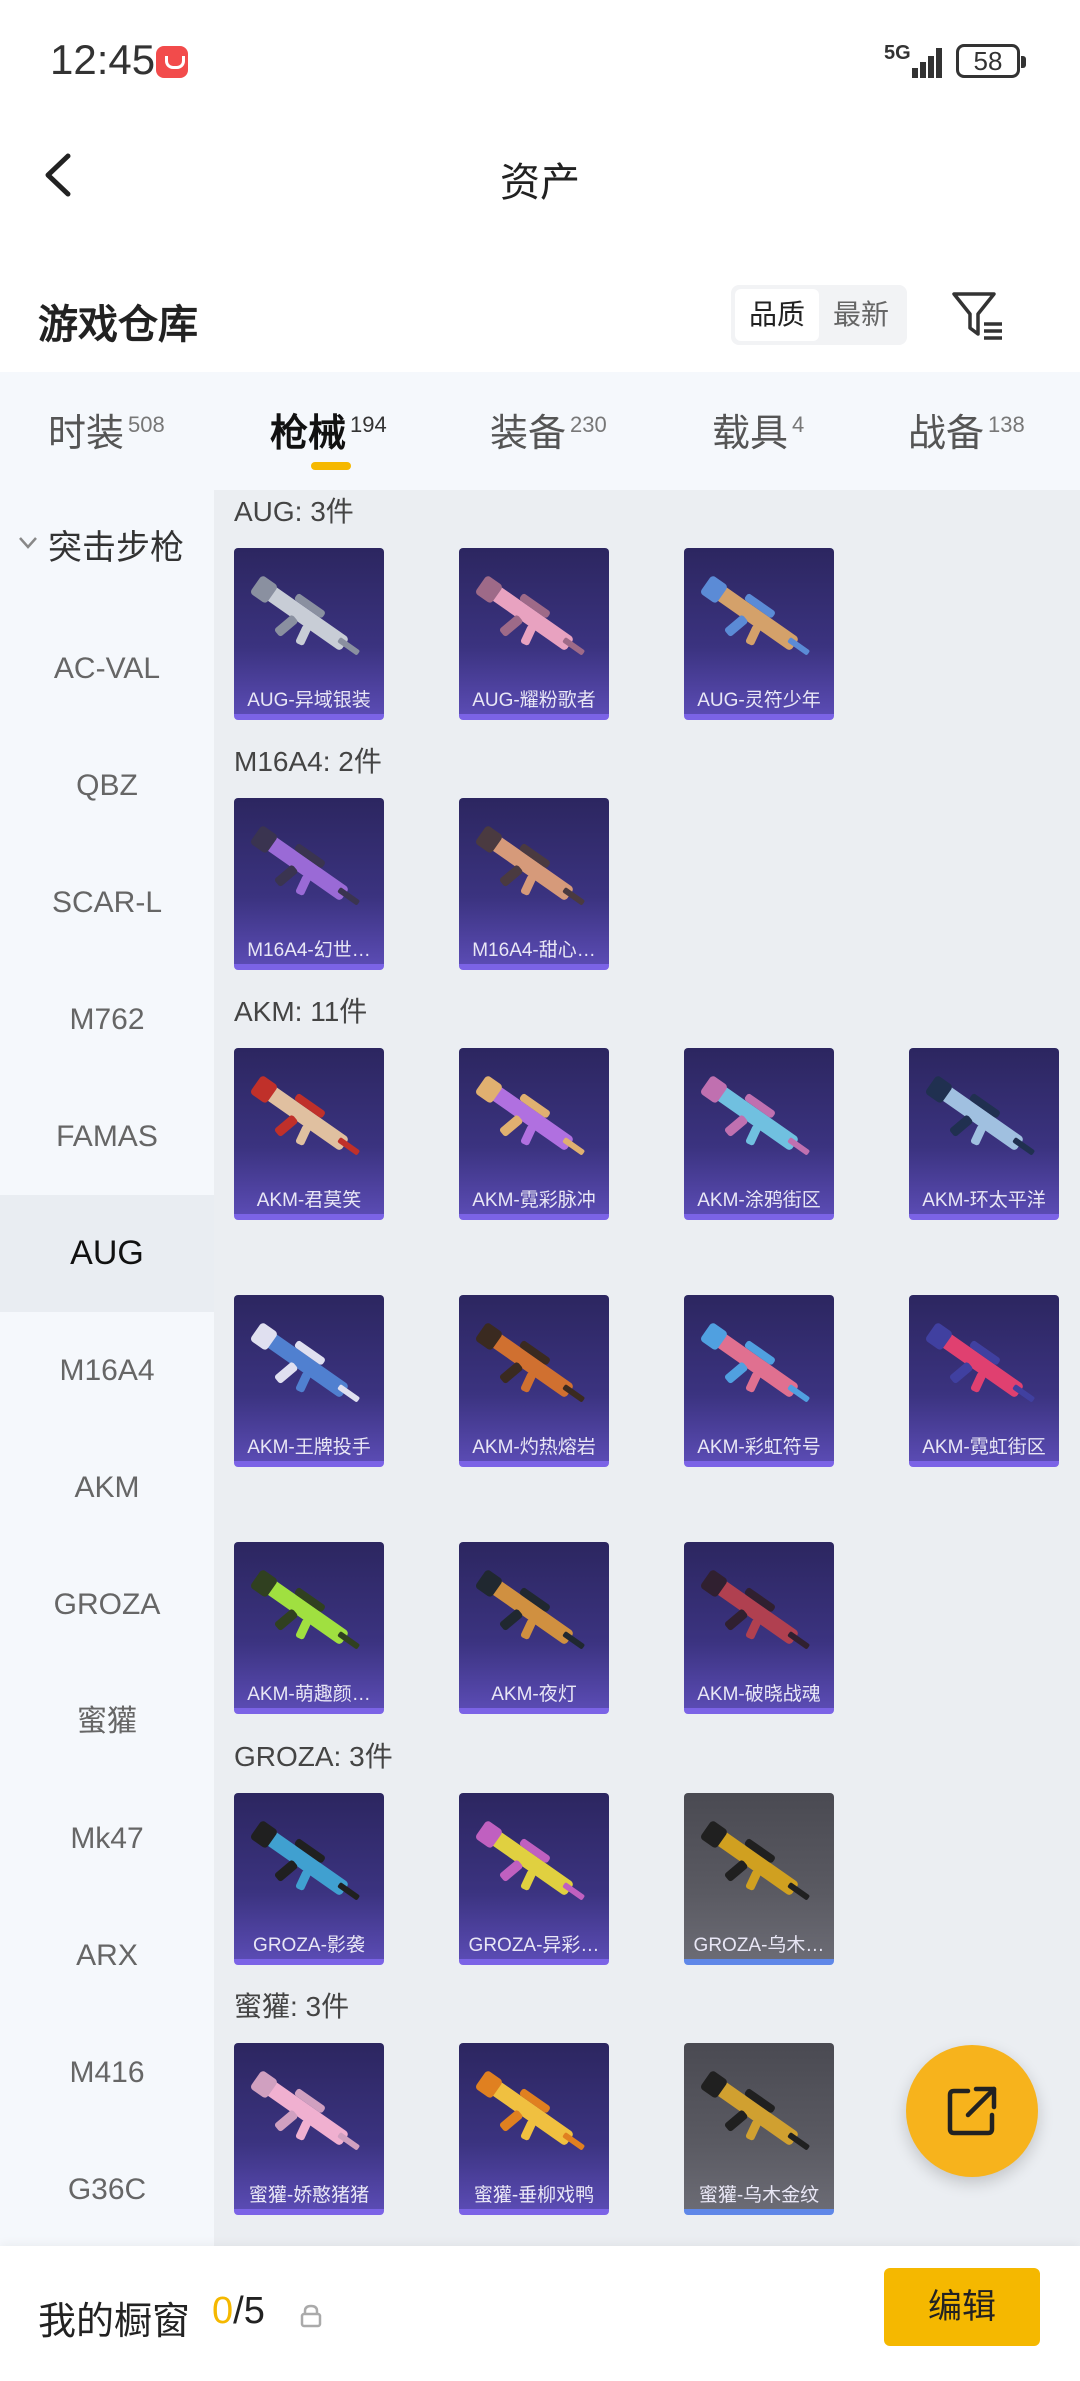 The height and width of the screenshot is (2381, 1080). Describe the element at coordinates (534, 1134) in the screenshot. I see `weapon-card: AKM-霓彩脉冲` at that location.